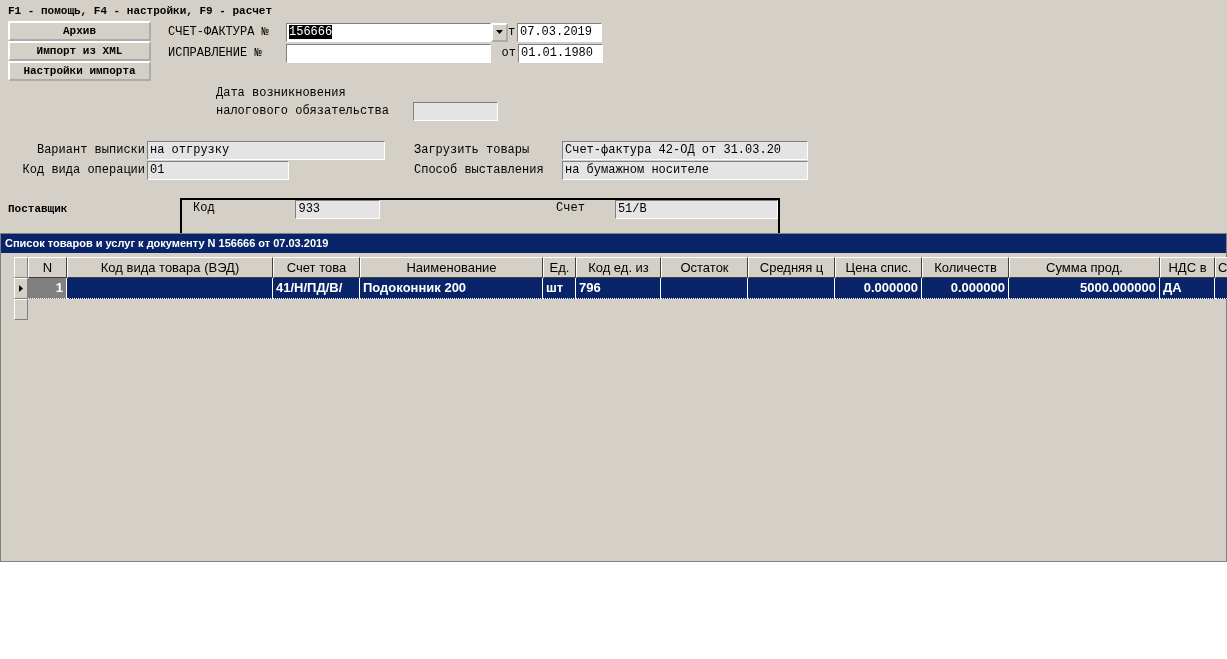 Image resolution: width=1227 pixels, height=659 pixels. What do you see at coordinates (704, 267) in the screenshot?
I see `column-header: Остаток` at bounding box center [704, 267].